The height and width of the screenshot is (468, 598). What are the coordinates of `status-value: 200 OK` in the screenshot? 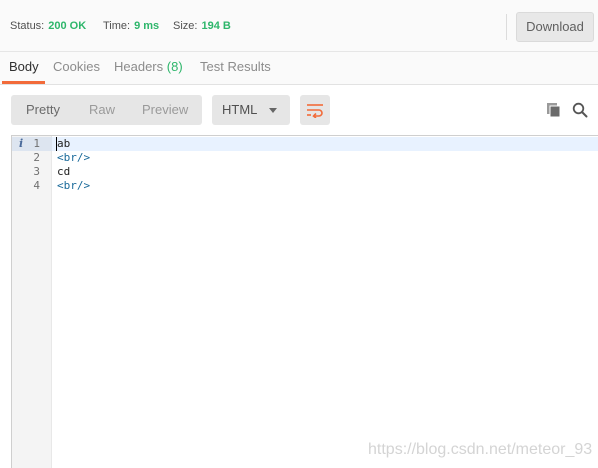 It's located at (67, 26).